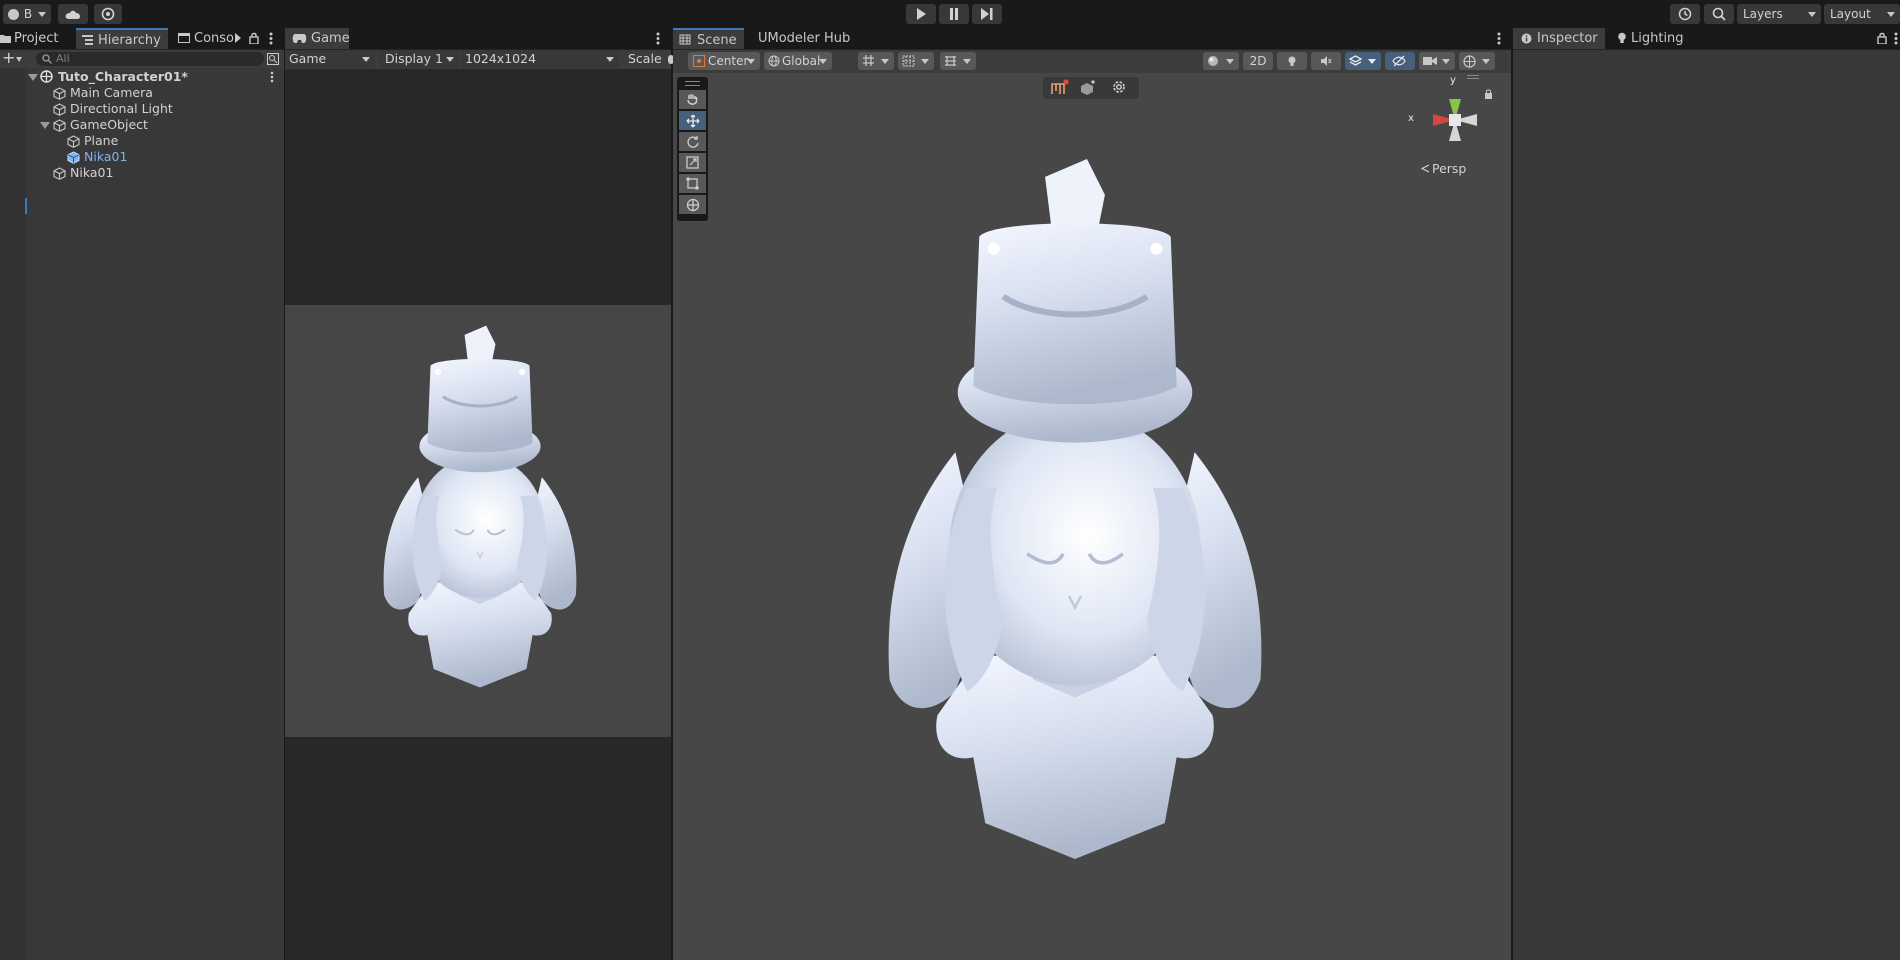  What do you see at coordinates (1685, 14) in the screenshot?
I see `undo-history-button` at bounding box center [1685, 14].